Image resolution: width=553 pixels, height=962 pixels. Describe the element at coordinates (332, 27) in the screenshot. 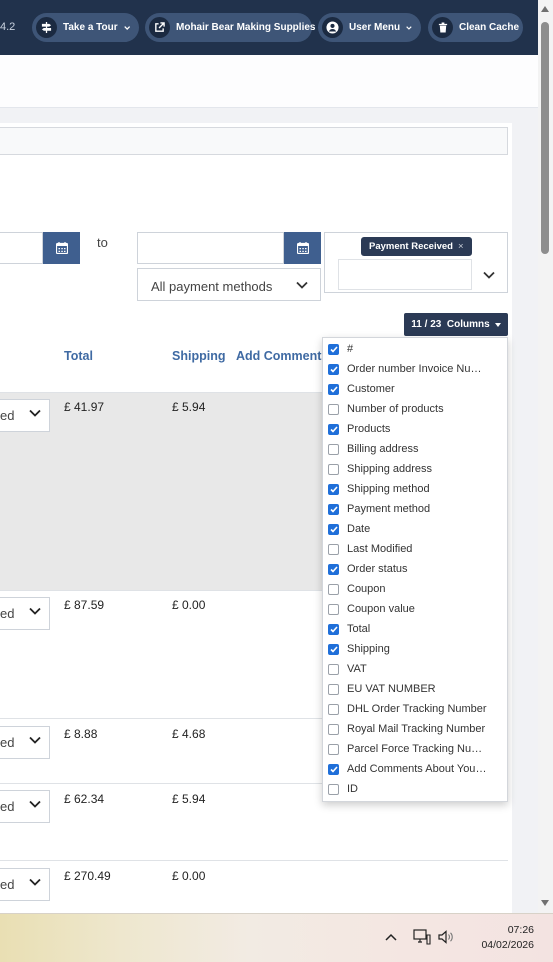

I see `user-circle-icon` at that location.